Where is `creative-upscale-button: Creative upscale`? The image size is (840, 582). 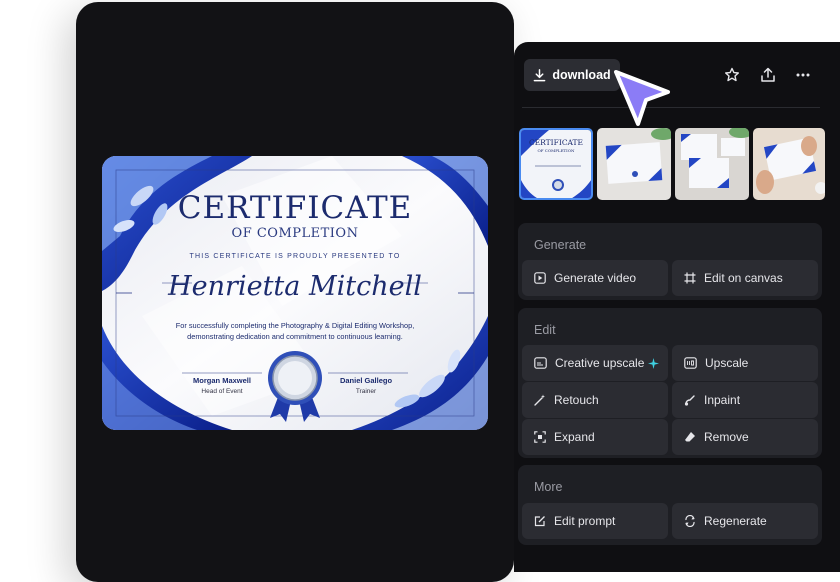 creative-upscale-button: Creative upscale is located at coordinates (595, 363).